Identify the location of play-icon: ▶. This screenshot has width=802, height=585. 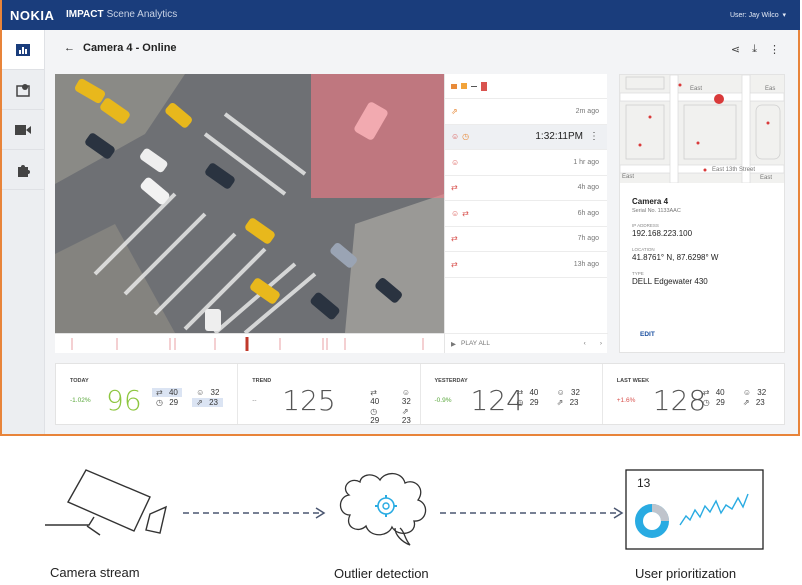
(453, 344).